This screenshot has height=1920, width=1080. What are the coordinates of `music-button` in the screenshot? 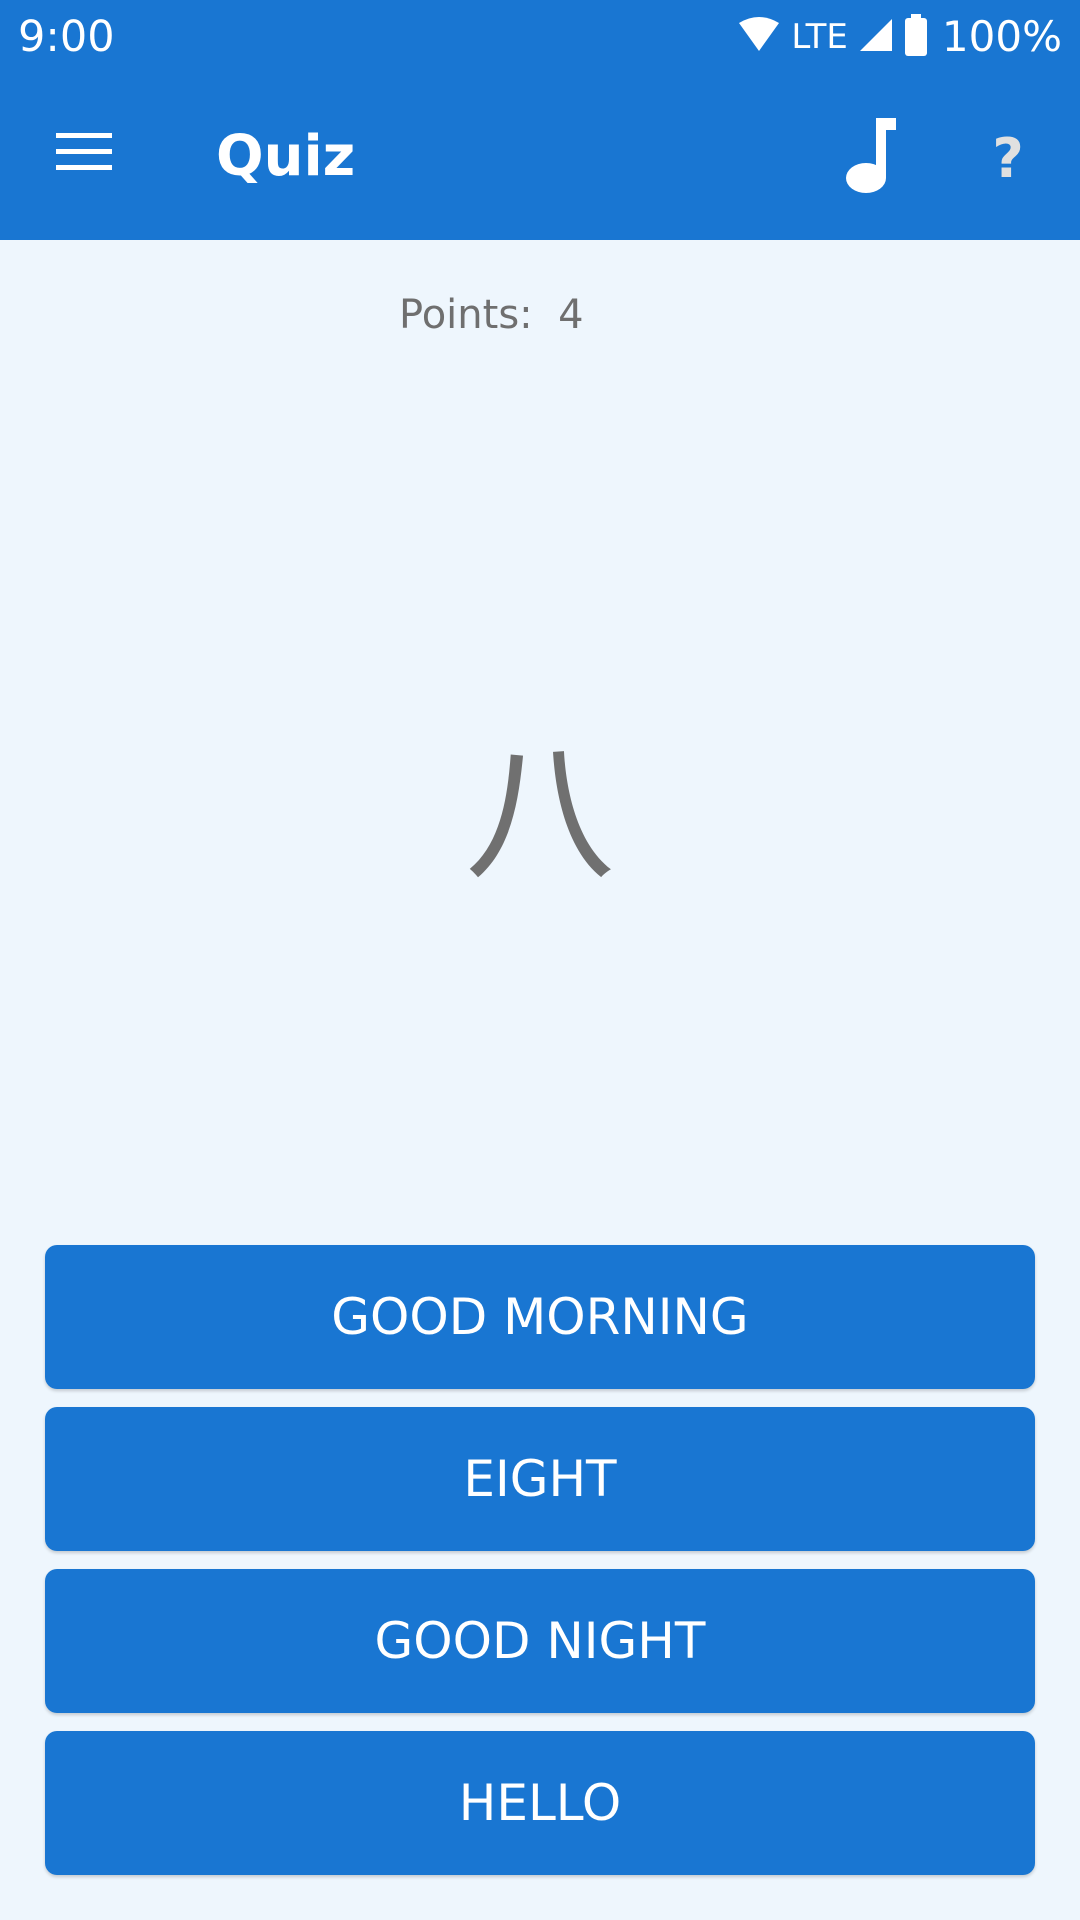 It's located at (870, 156).